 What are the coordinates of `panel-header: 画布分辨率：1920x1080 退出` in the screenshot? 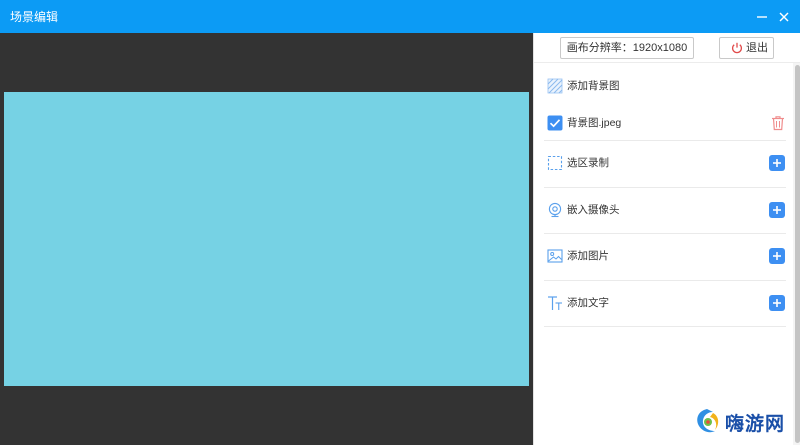 It's located at (667, 48).